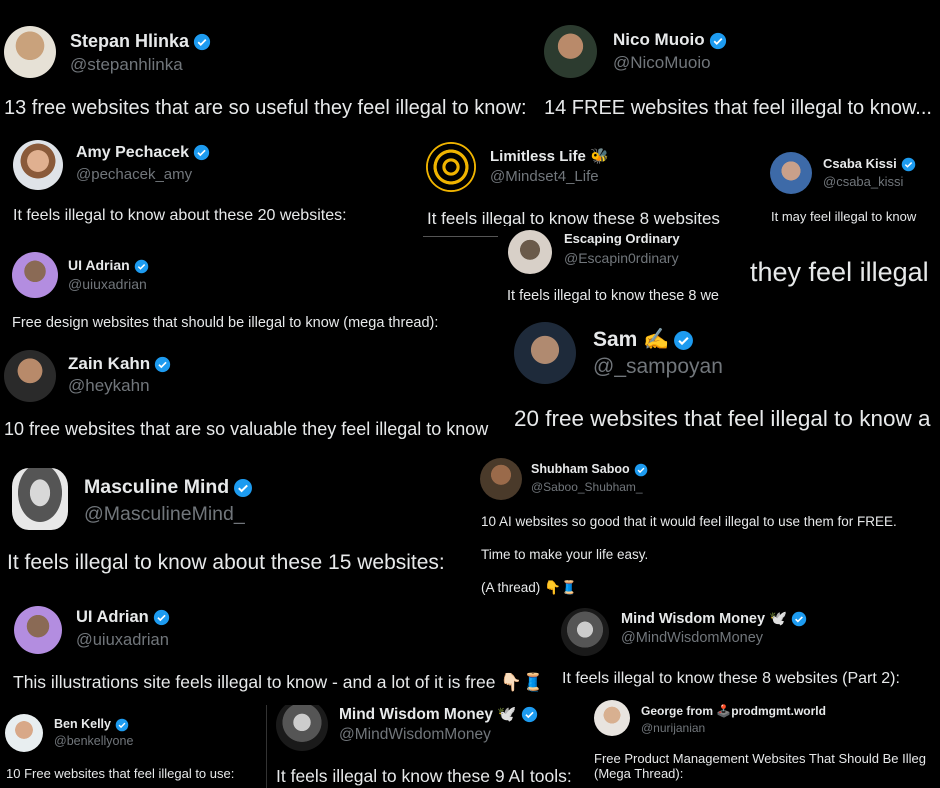  I want to click on author-handle: @Saboo_Shubham_, so click(587, 487).